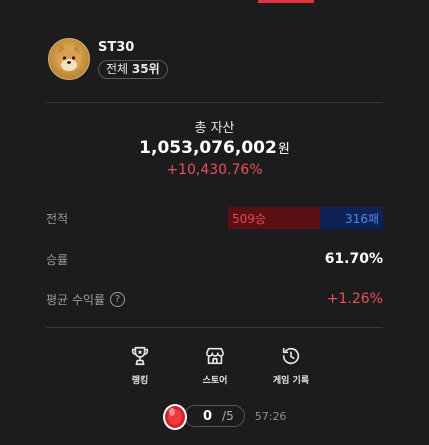  Describe the element at coordinates (291, 356) in the screenshot. I see `history-icon` at that location.